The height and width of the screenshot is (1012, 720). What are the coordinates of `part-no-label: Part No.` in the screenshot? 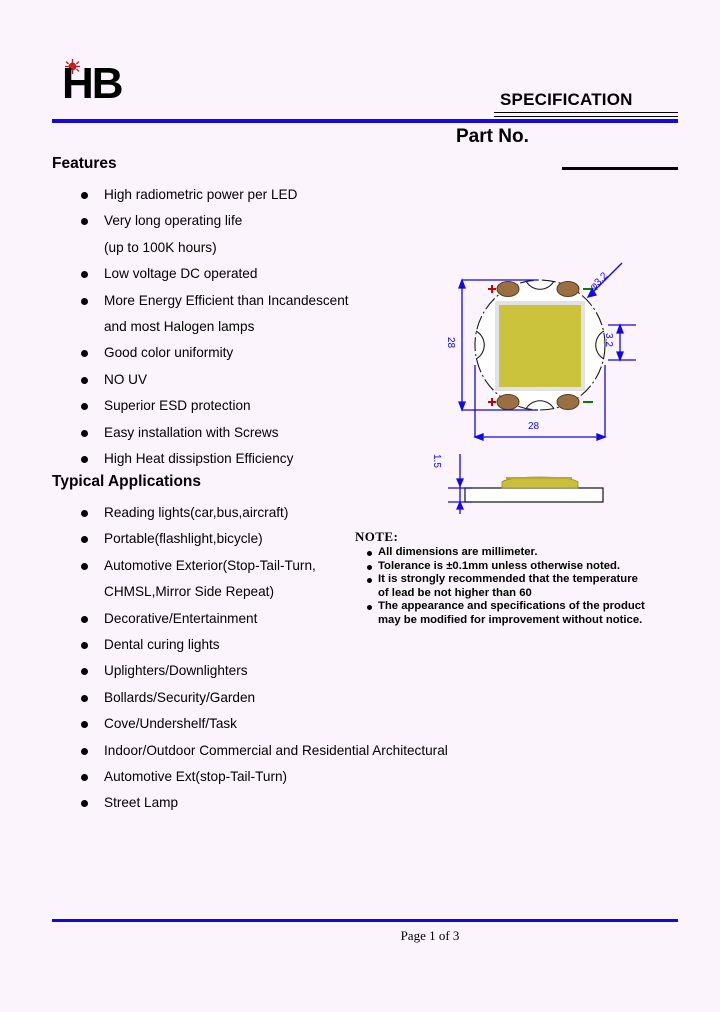 It's located at (492, 136).